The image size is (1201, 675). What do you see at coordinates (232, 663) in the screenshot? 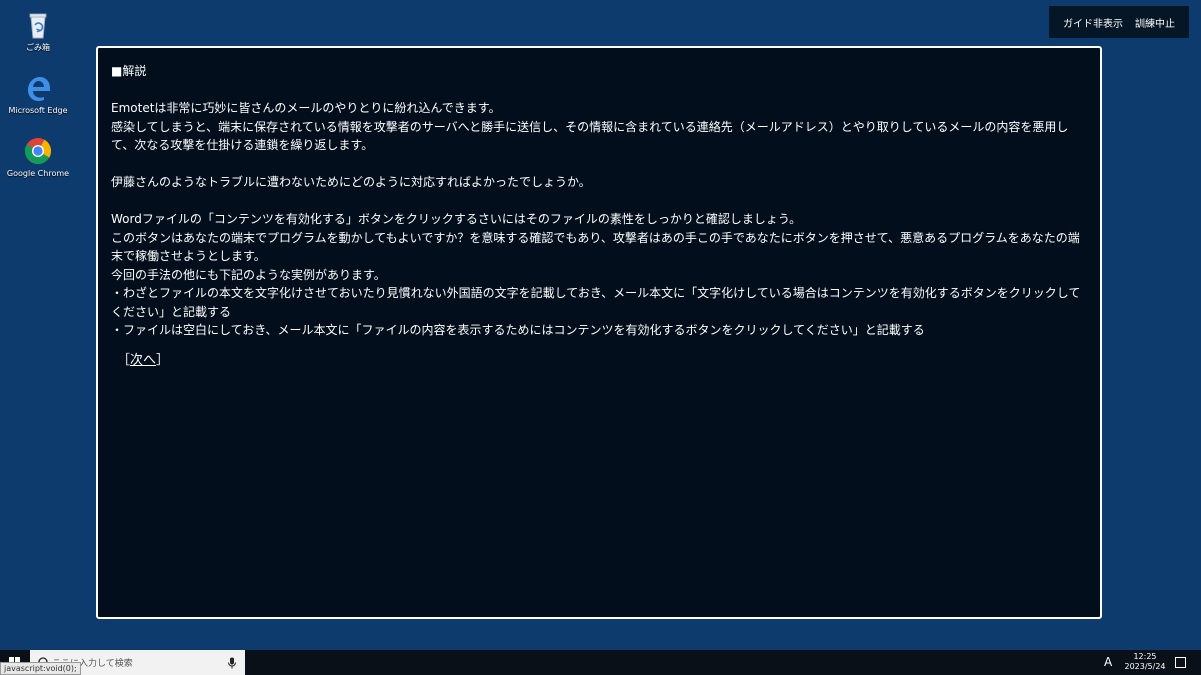
I see `microphone-icon` at bounding box center [232, 663].